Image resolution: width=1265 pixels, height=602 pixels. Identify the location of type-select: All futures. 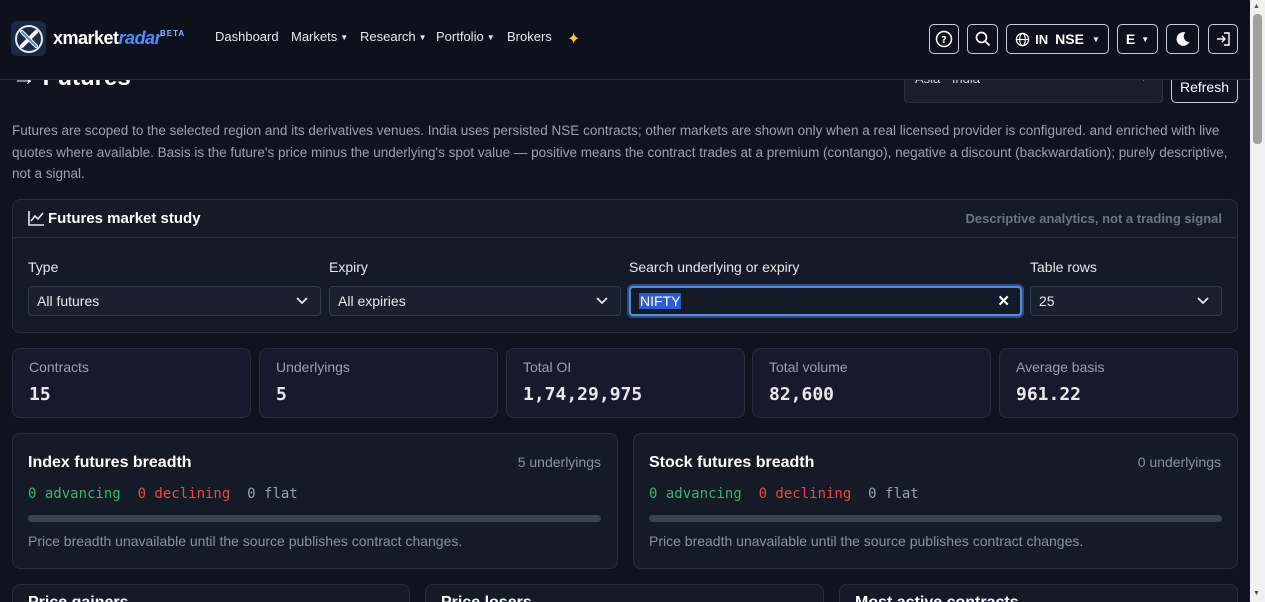
(174, 301).